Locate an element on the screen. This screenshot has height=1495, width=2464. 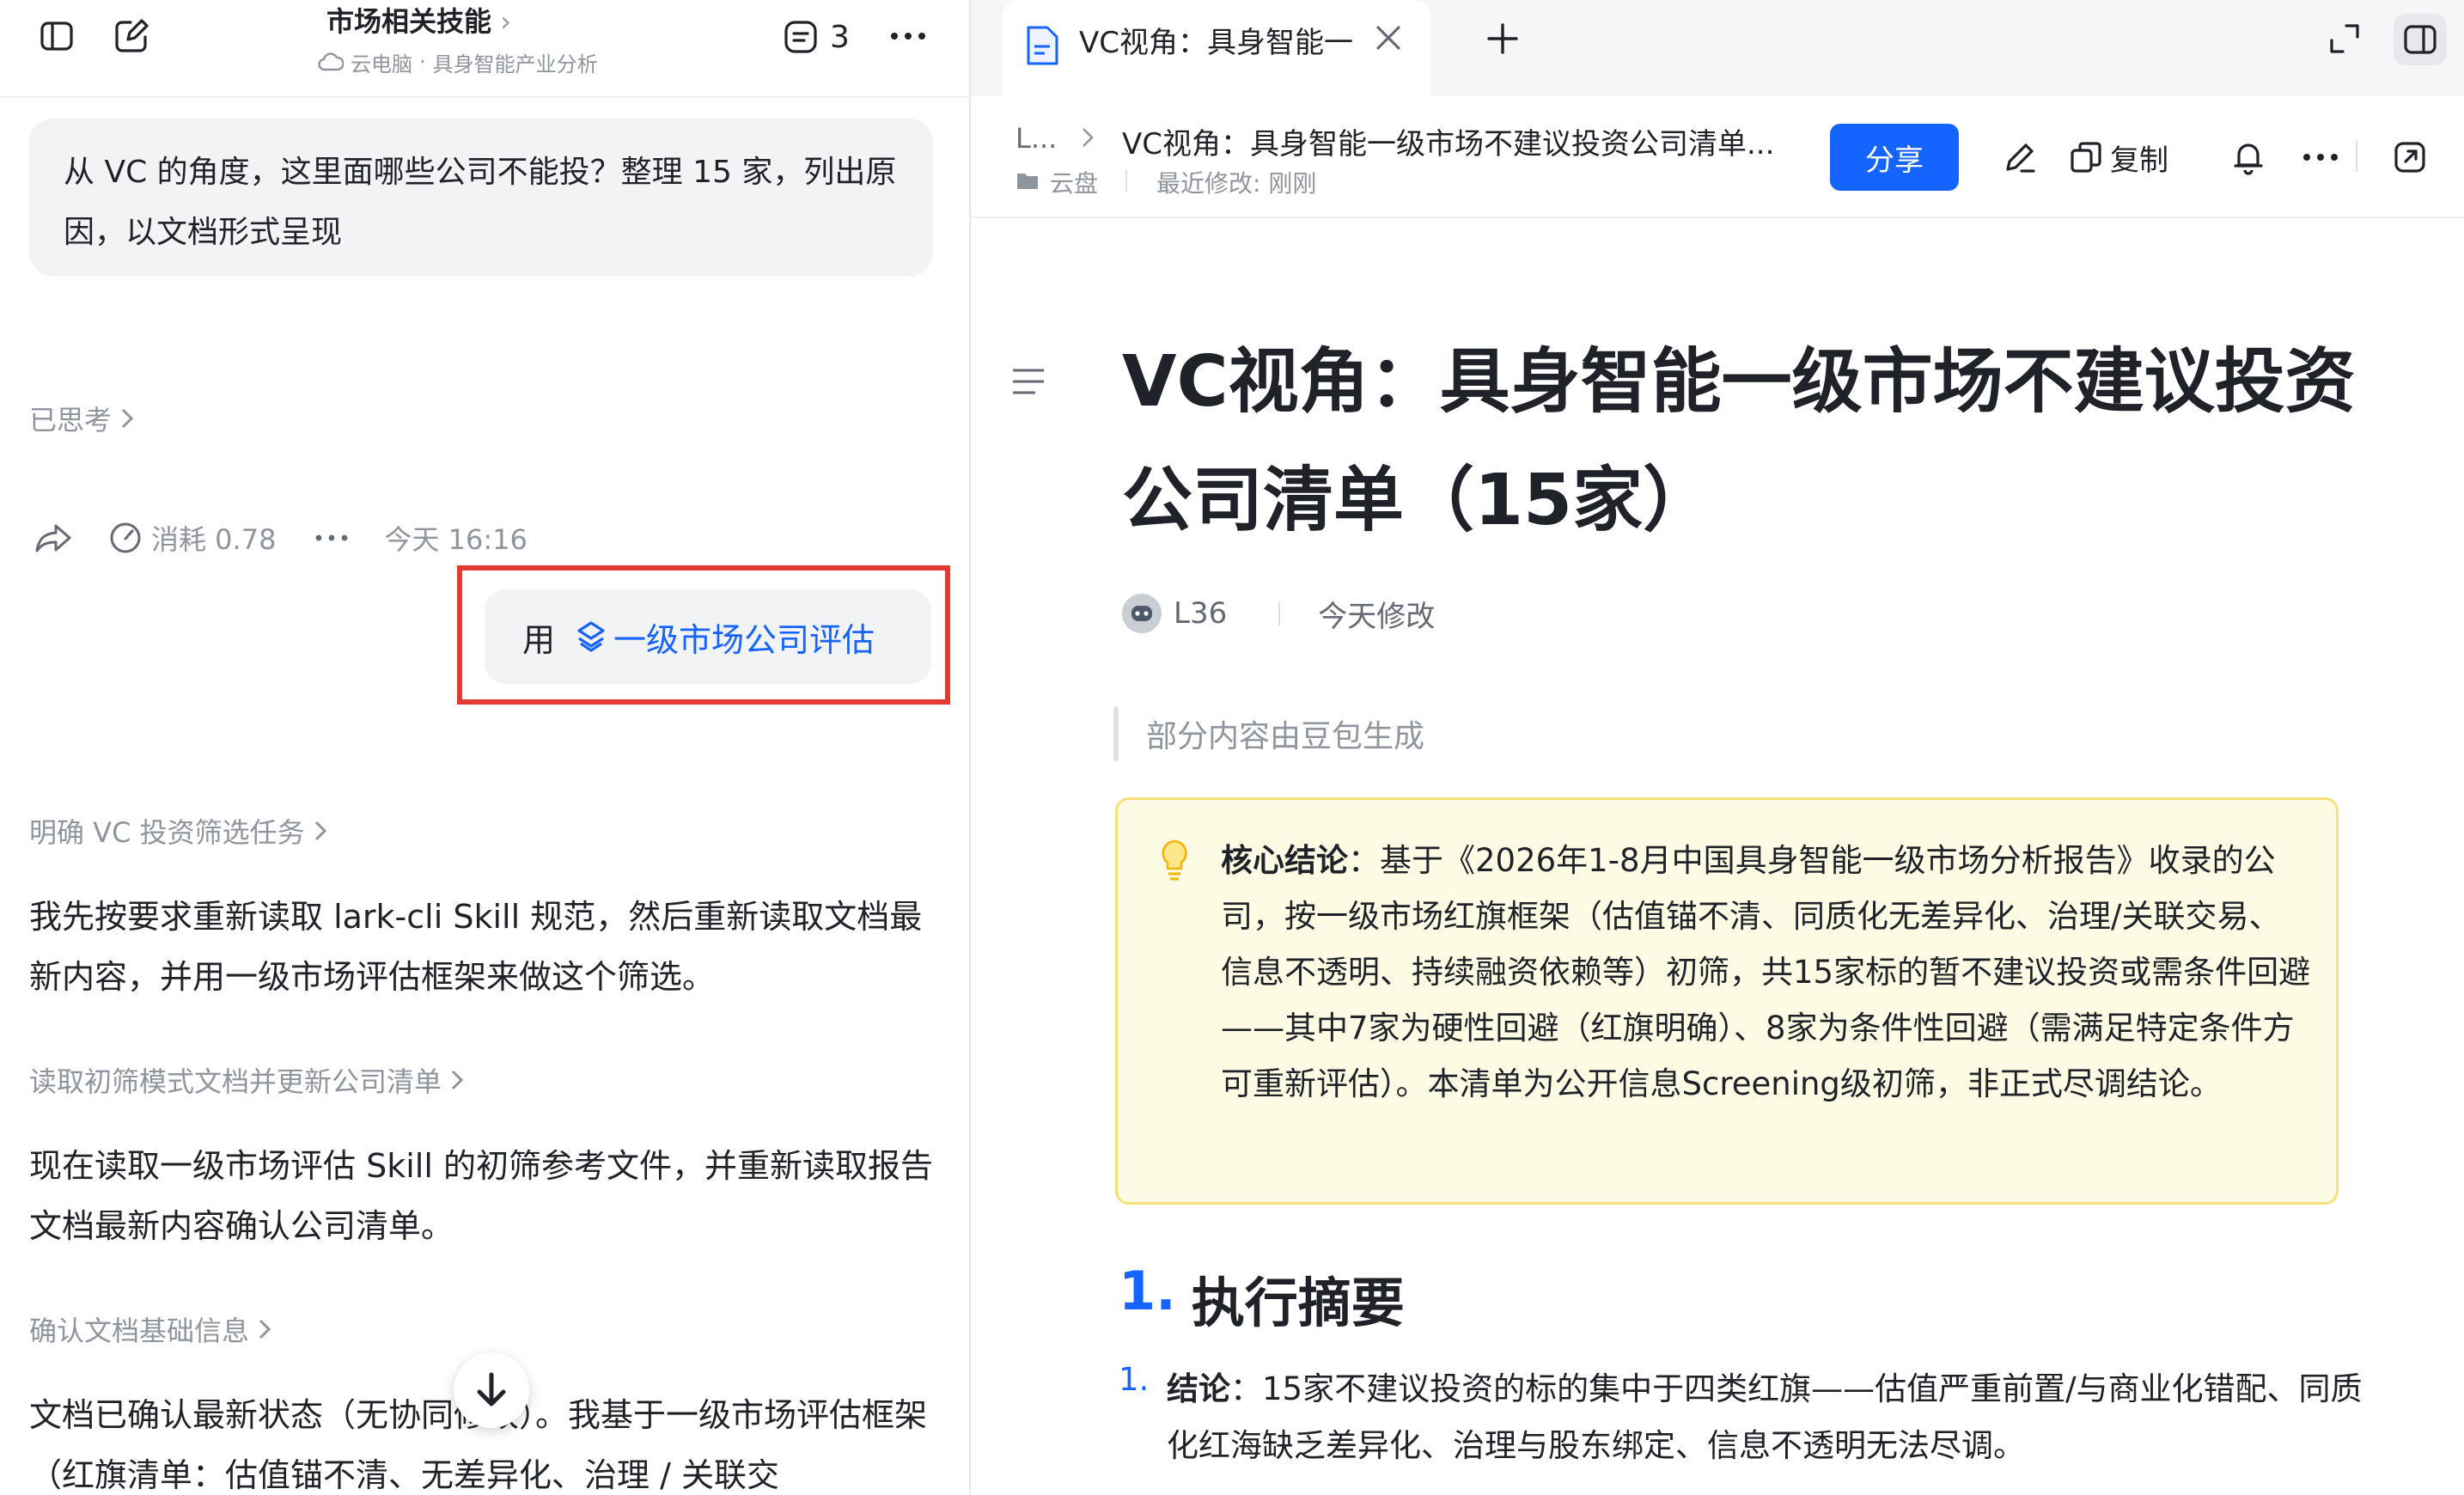
tasks-button: 3 is located at coordinates (817, 36).